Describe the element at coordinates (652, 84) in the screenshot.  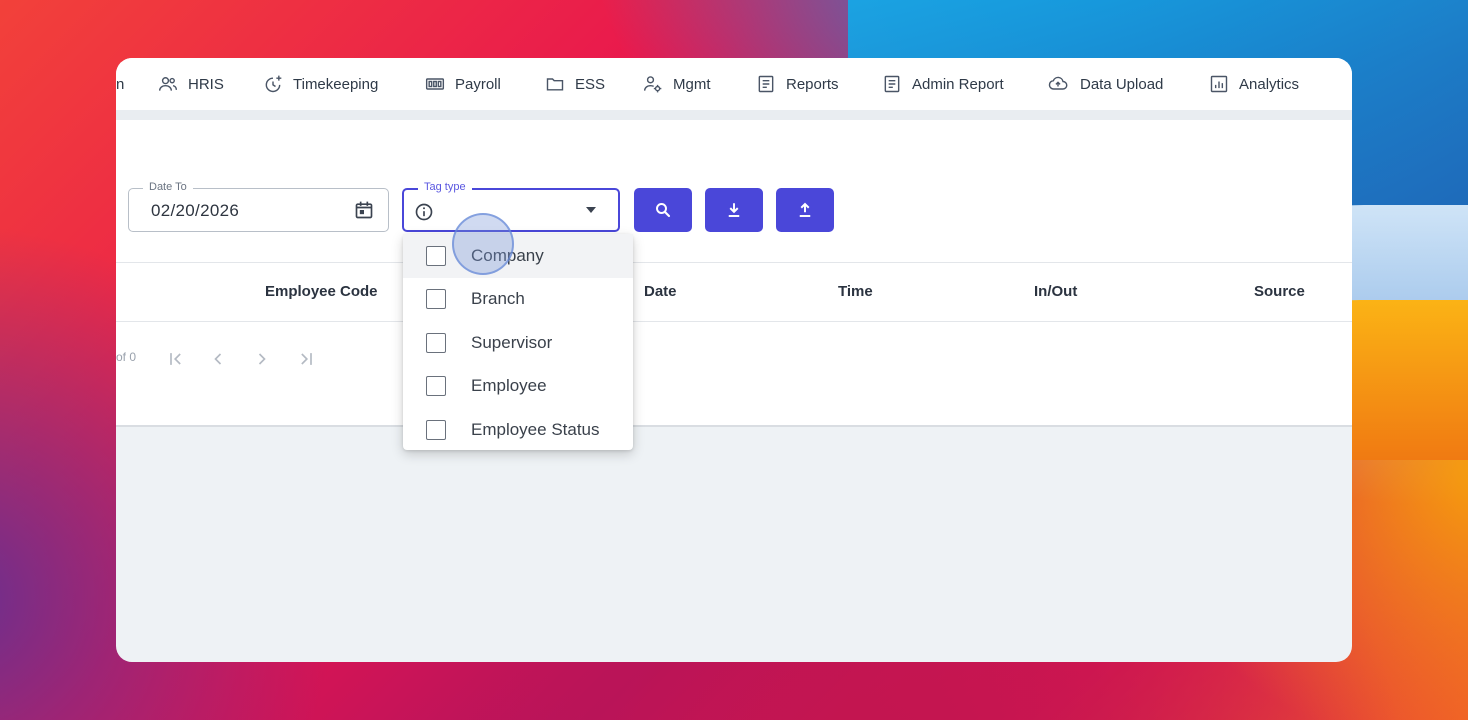
I see `user-gear-icon` at that location.